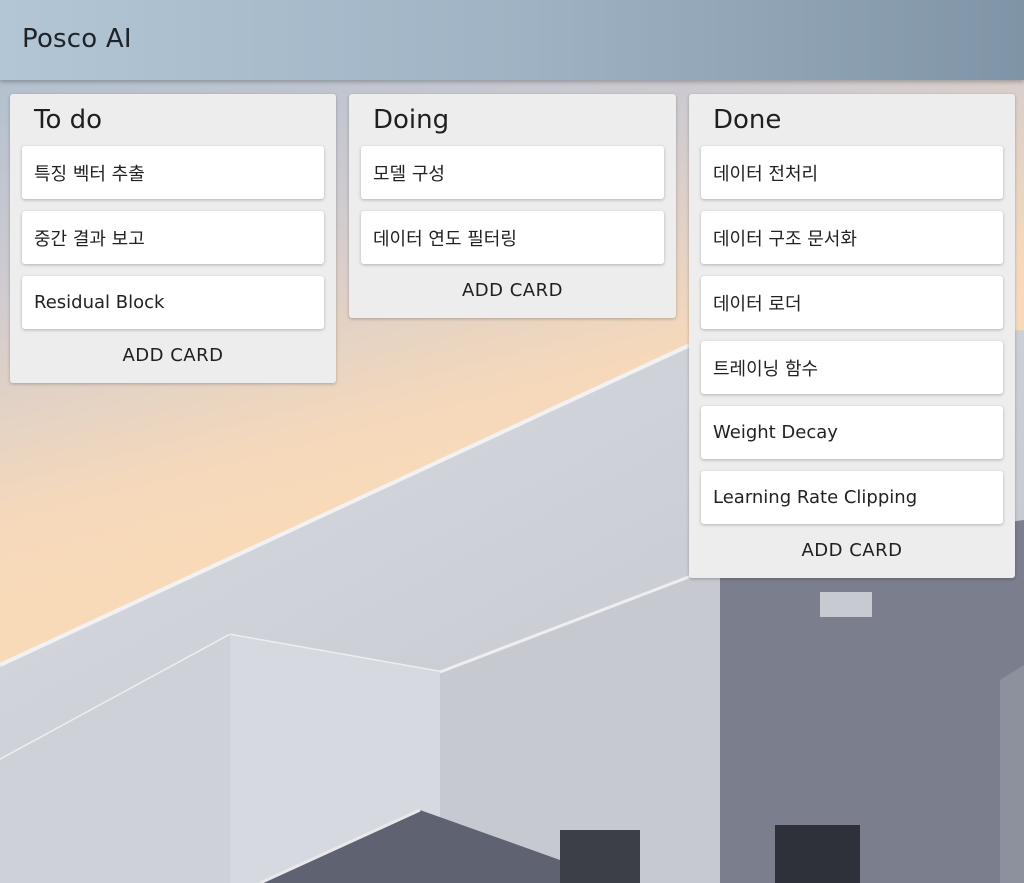 The width and height of the screenshot is (1024, 883). I want to click on column-doing: Doing 모델 구성 데이터 연도 필터링 ADD CARD, so click(512, 206).